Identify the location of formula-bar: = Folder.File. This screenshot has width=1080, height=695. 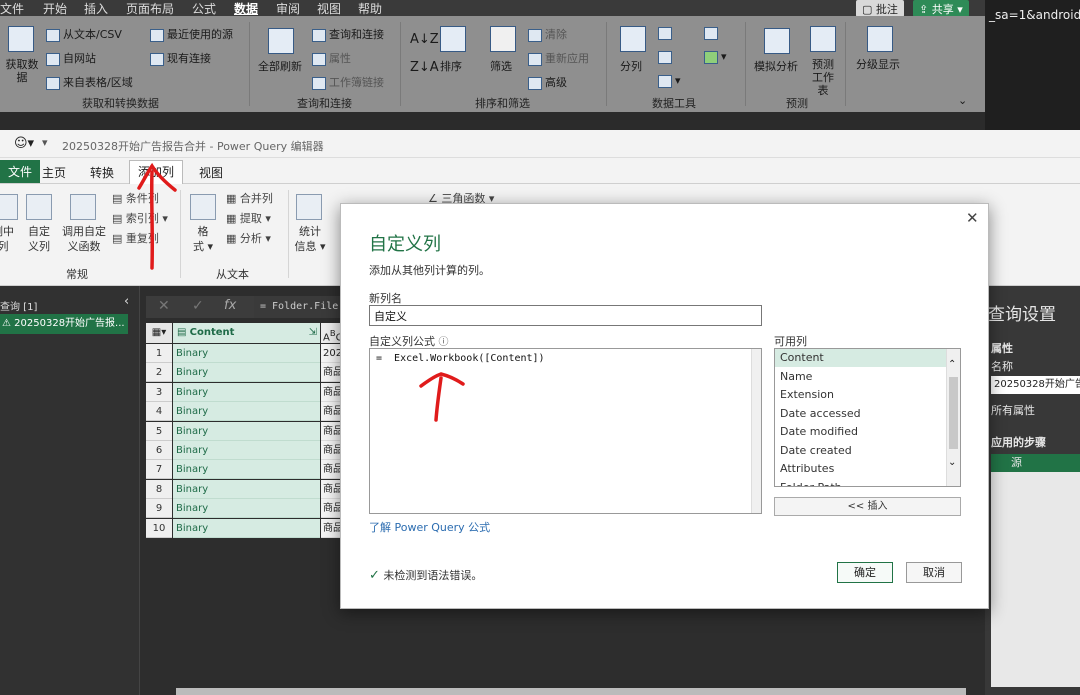
(299, 307).